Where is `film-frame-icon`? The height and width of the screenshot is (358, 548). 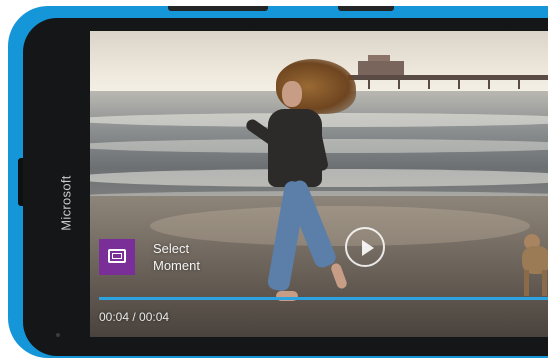 film-frame-icon is located at coordinates (117, 257).